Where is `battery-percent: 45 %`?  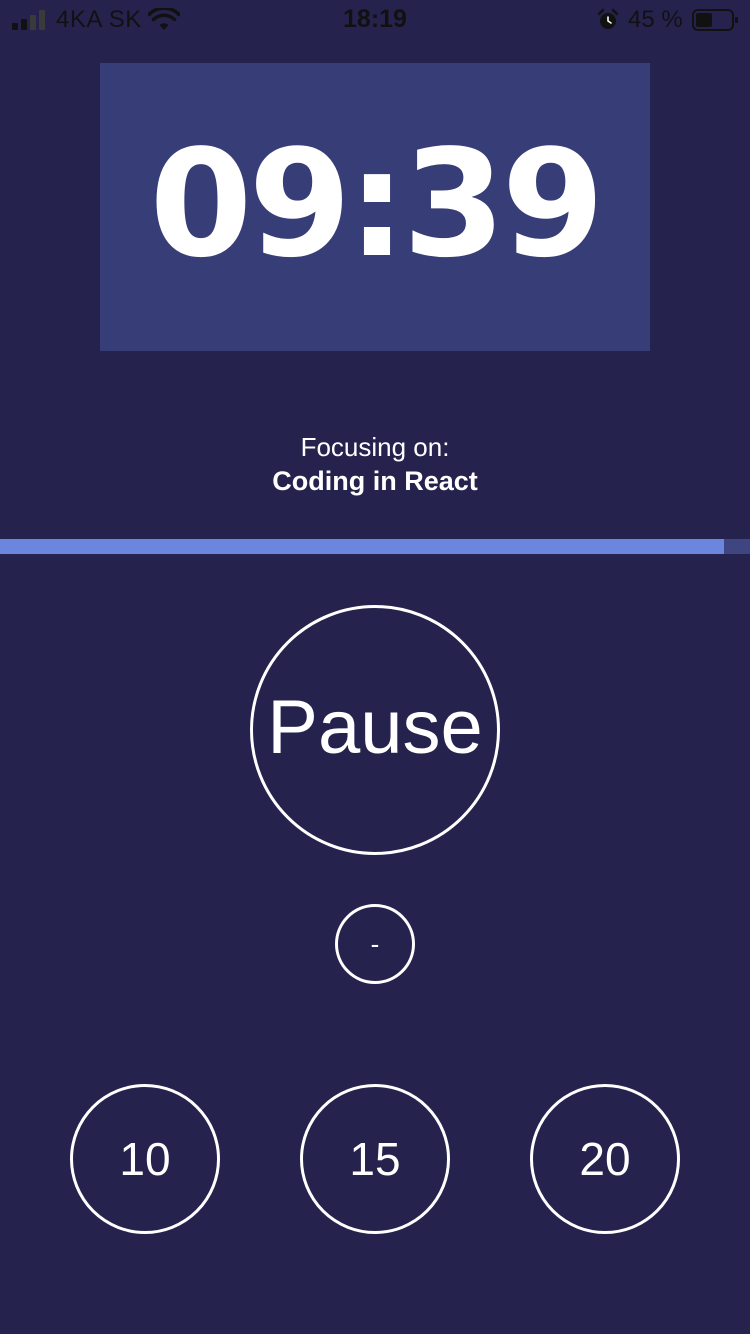
battery-percent: 45 % is located at coordinates (655, 19).